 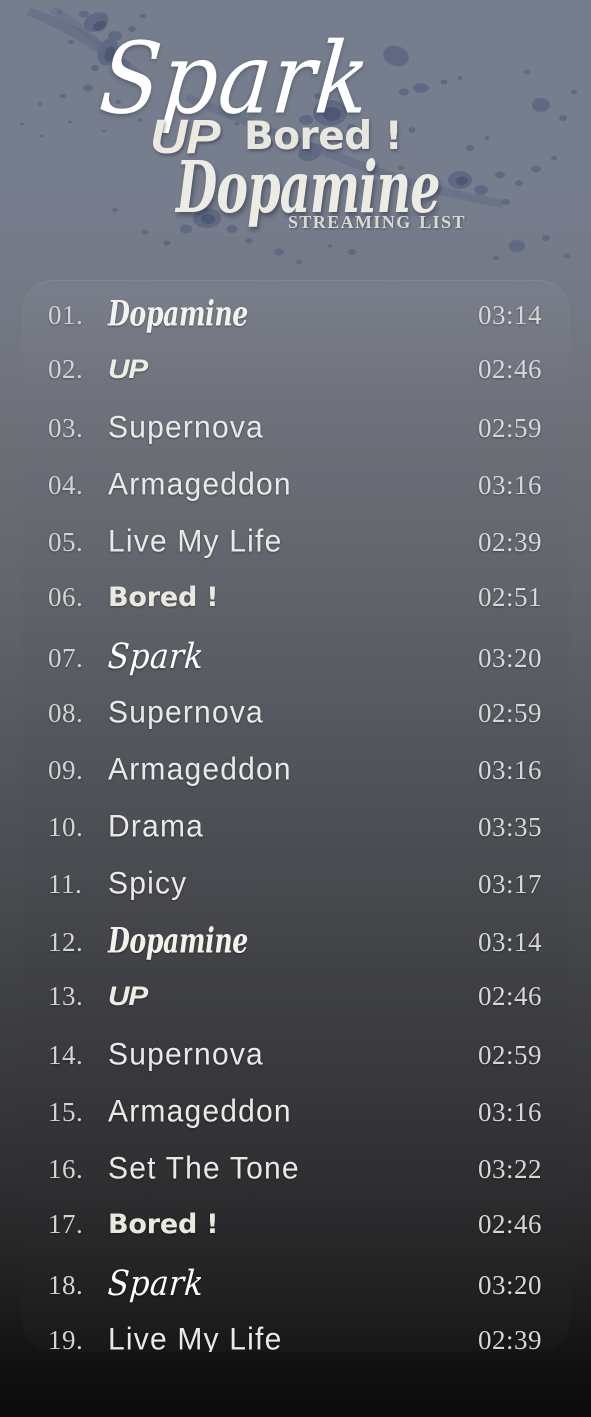 What do you see at coordinates (323, 136) in the screenshot?
I see `logo-word-bored: Bored !` at bounding box center [323, 136].